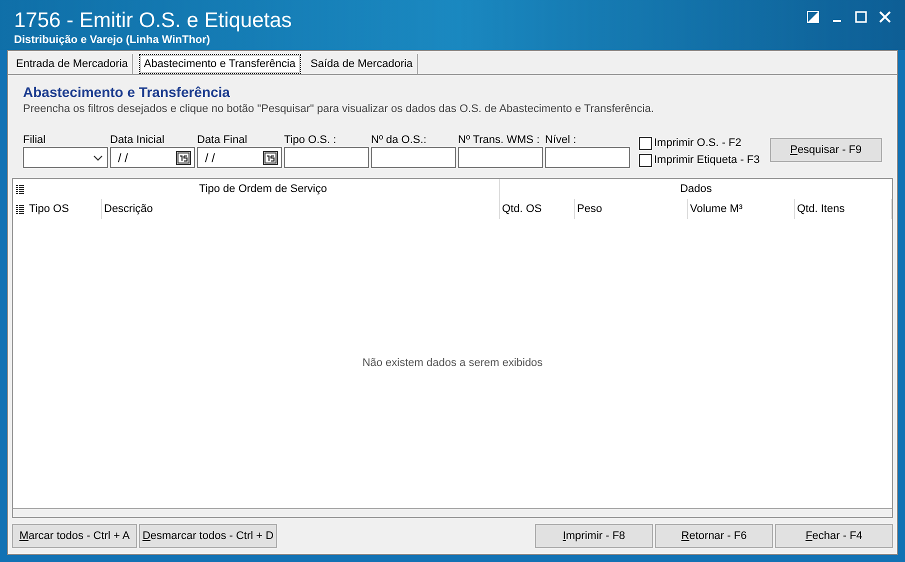 This screenshot has height=562, width=905. Describe the element at coordinates (499, 140) in the screenshot. I see `filter-label: Nº Trans. WMS :` at that location.